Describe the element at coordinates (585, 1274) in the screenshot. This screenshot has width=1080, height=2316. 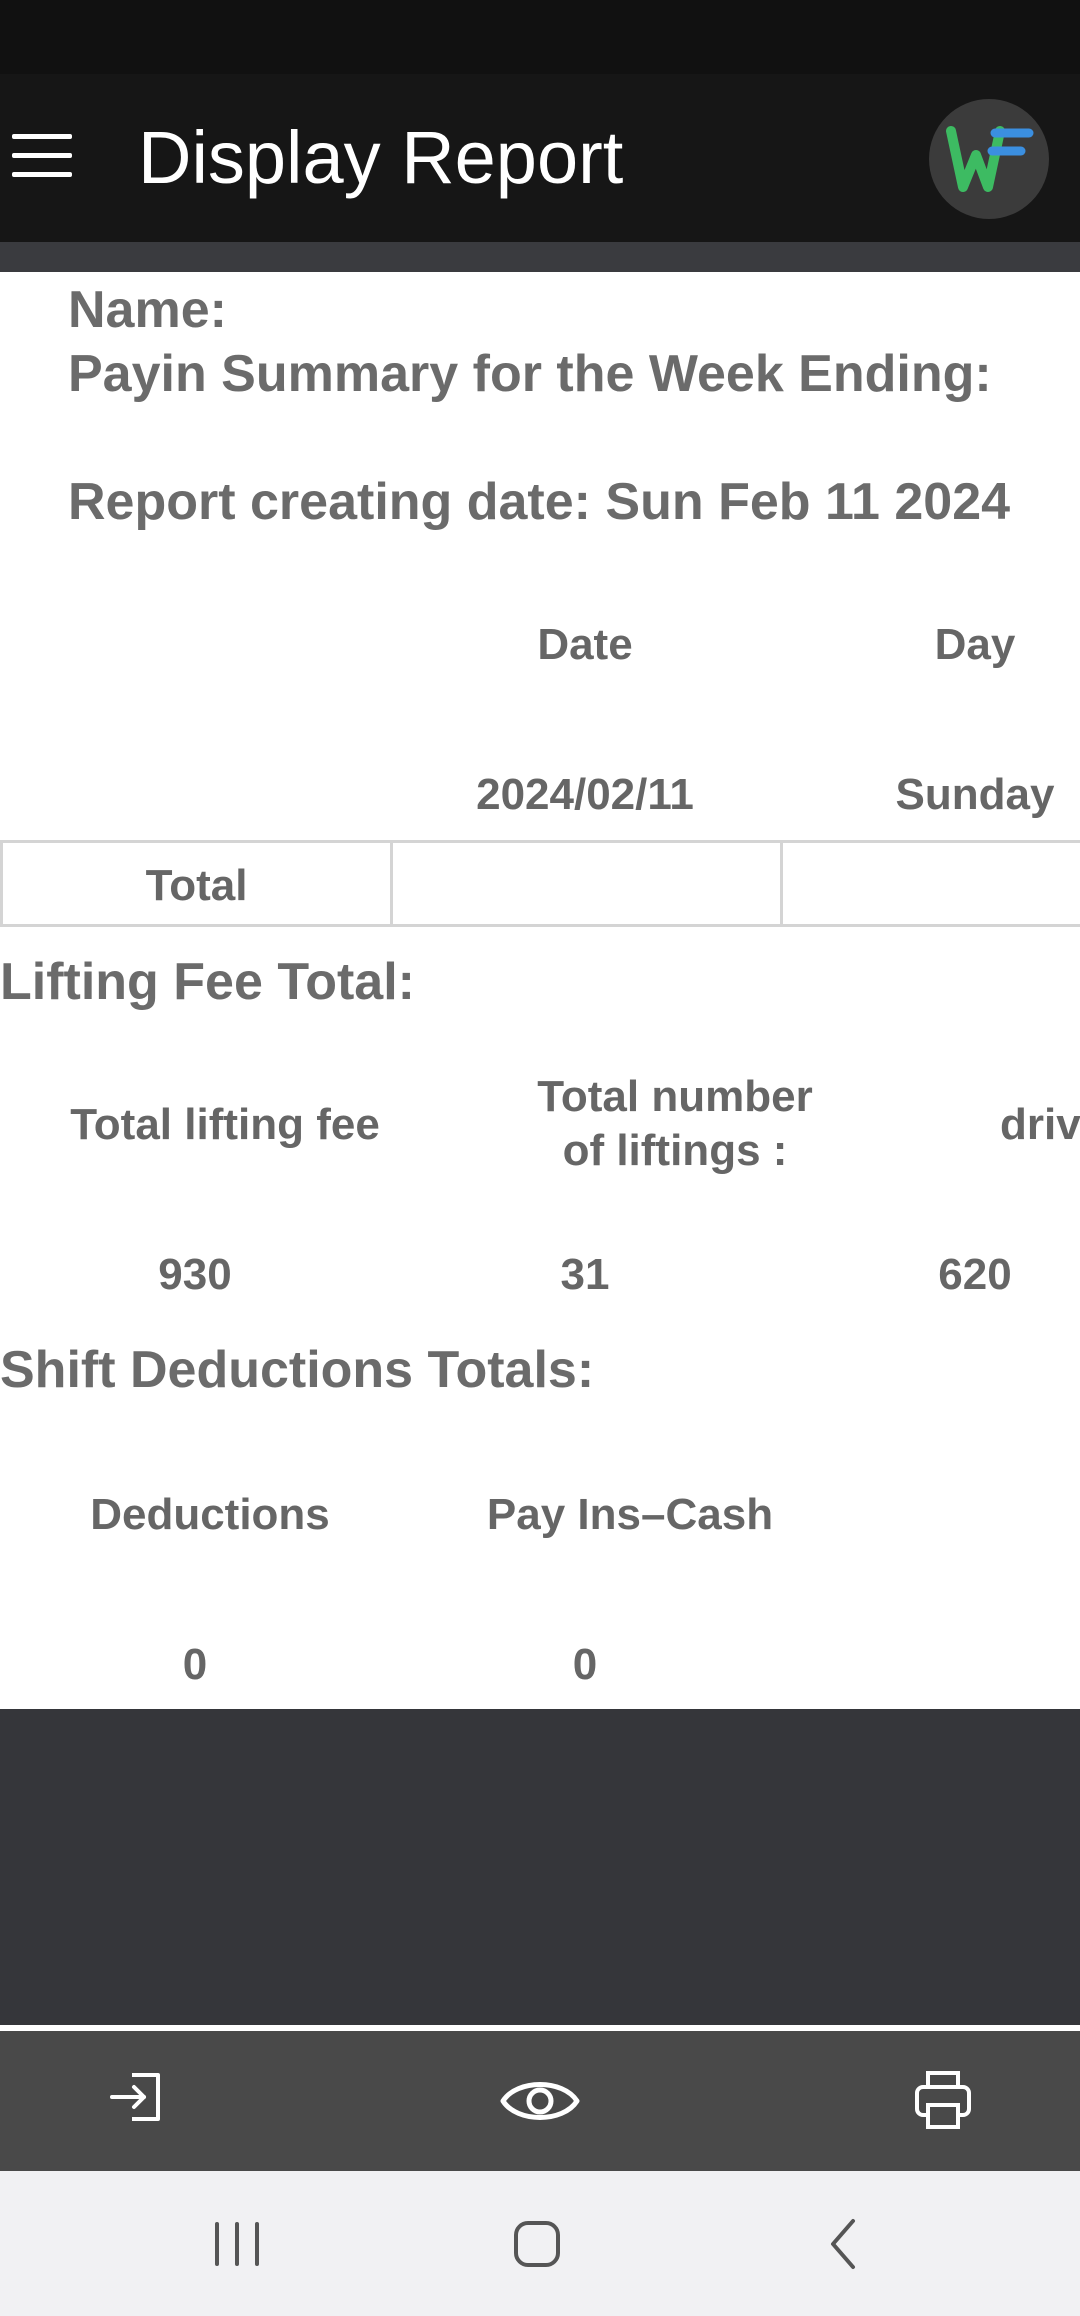
I see `lifting-value-total-number: 31` at that location.